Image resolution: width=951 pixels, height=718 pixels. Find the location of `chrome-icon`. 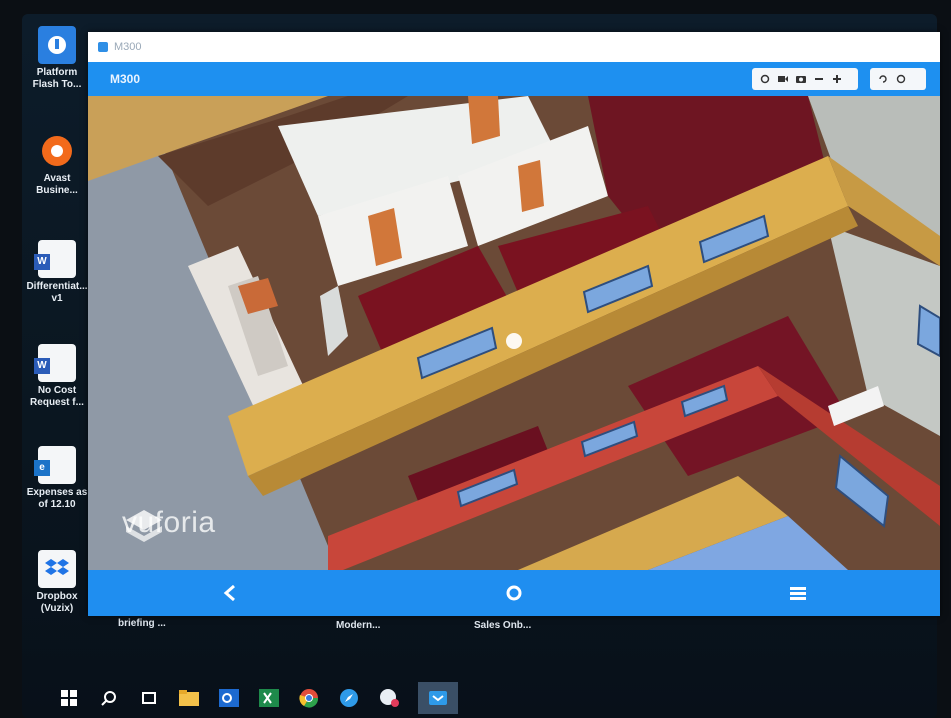

chrome-icon is located at coordinates (309, 698).